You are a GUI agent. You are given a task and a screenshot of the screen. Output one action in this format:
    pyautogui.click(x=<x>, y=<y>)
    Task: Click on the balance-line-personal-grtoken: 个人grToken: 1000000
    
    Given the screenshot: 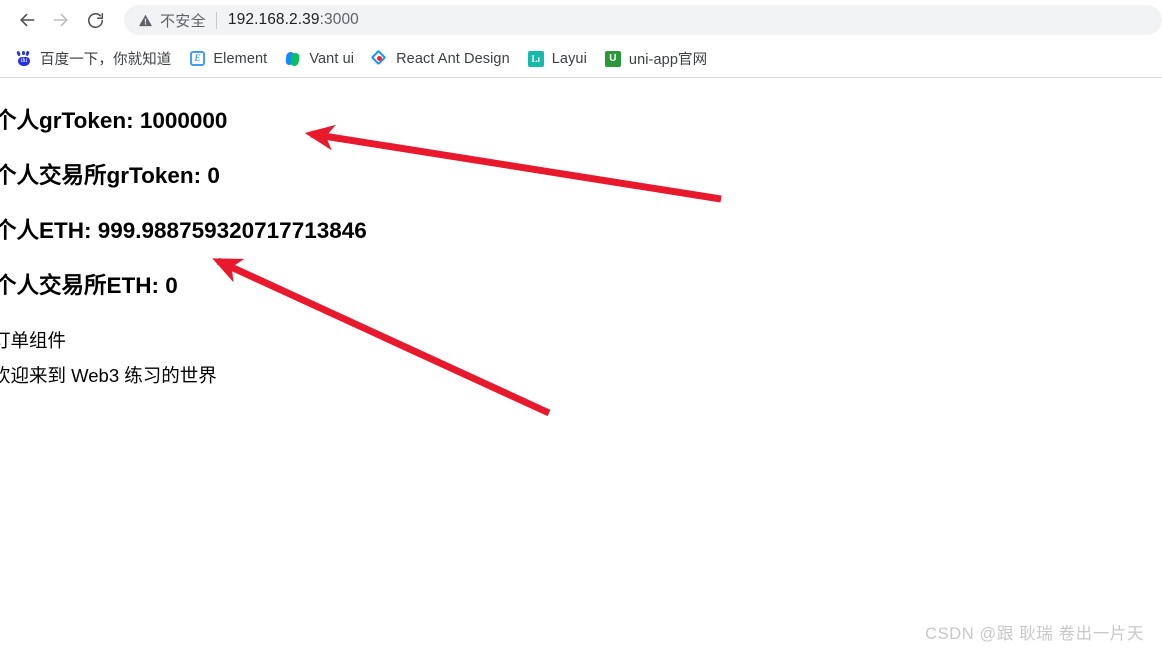 What is the action you would take?
    pyautogui.click(x=114, y=120)
    